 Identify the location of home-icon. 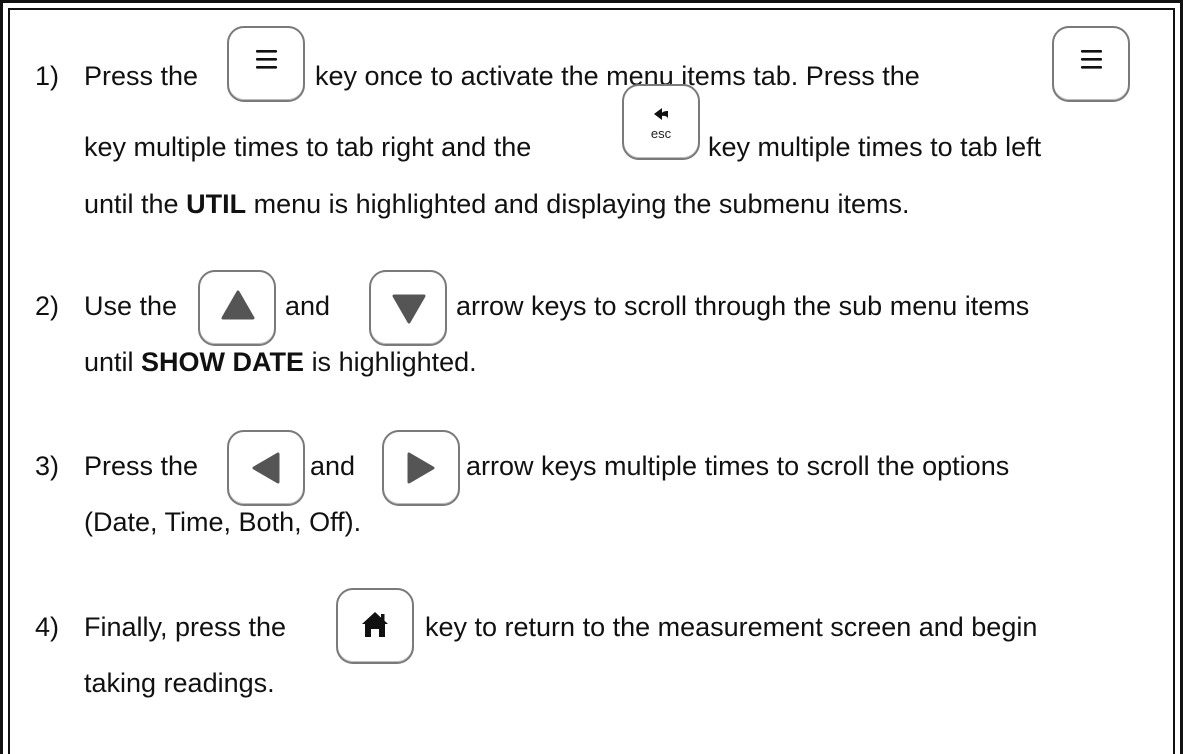
(375, 624).